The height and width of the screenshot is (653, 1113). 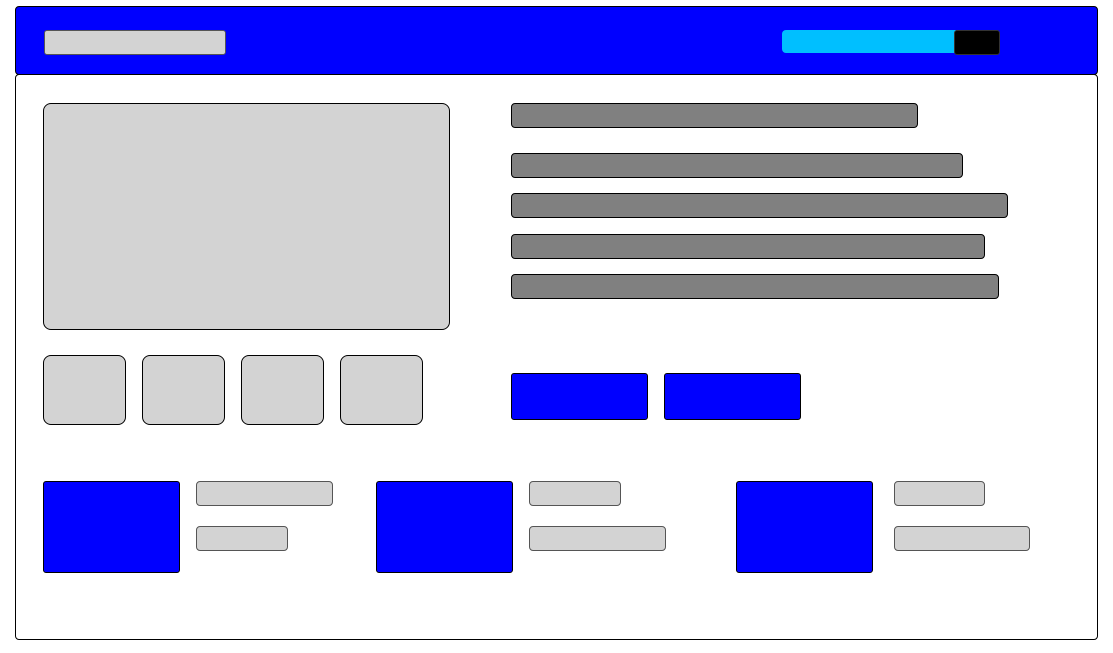 What do you see at coordinates (977, 42) in the screenshot?
I see `search-button` at bounding box center [977, 42].